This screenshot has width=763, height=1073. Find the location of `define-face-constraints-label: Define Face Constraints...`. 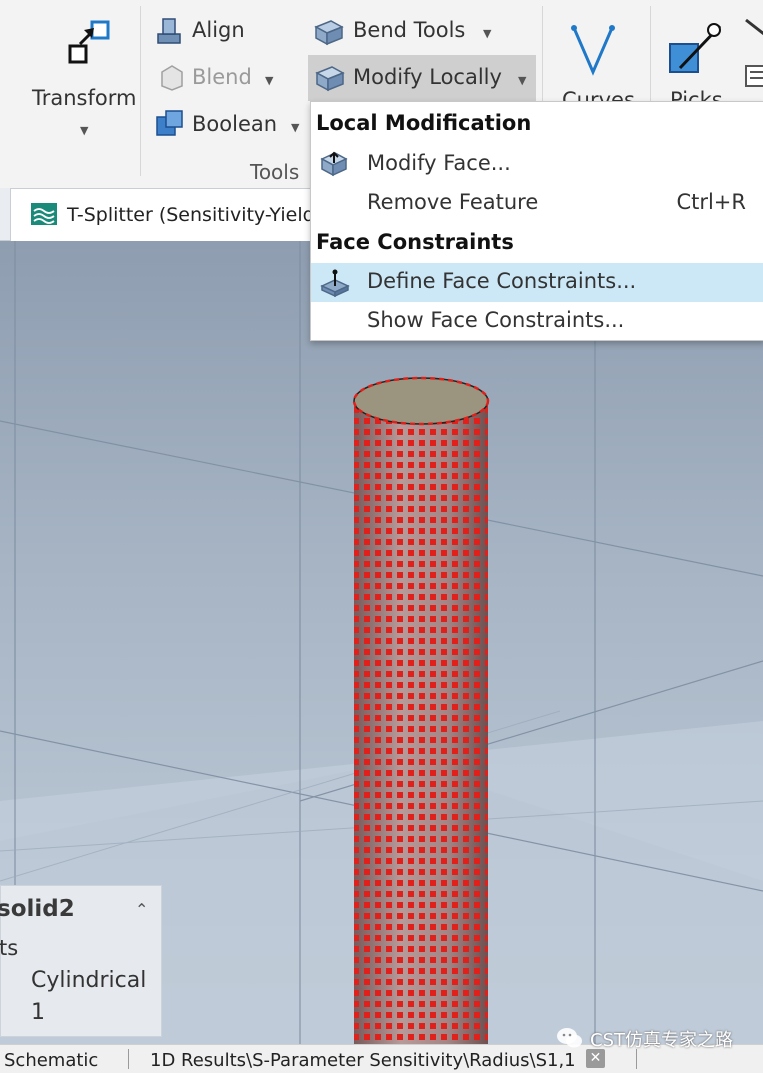

define-face-constraints-label: Define Face Constraints... is located at coordinates (502, 281).